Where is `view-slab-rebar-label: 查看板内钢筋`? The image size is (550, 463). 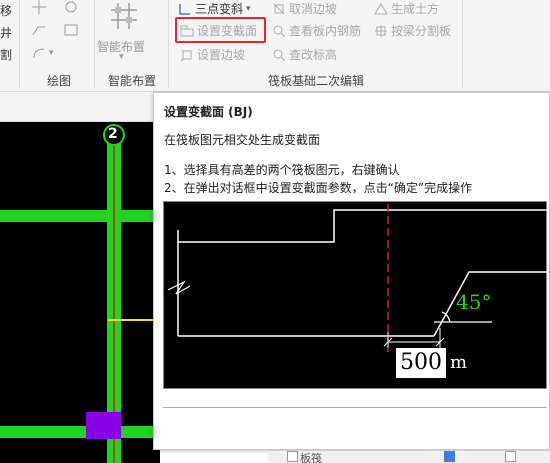 view-slab-rebar-label: 查看板内钢筋 is located at coordinates (325, 31).